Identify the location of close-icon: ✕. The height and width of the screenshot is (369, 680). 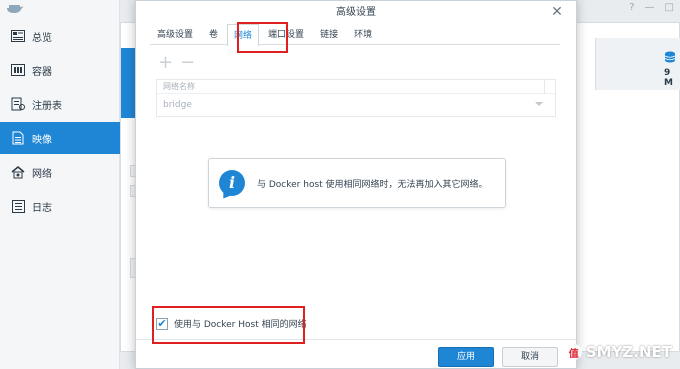
(557, 12).